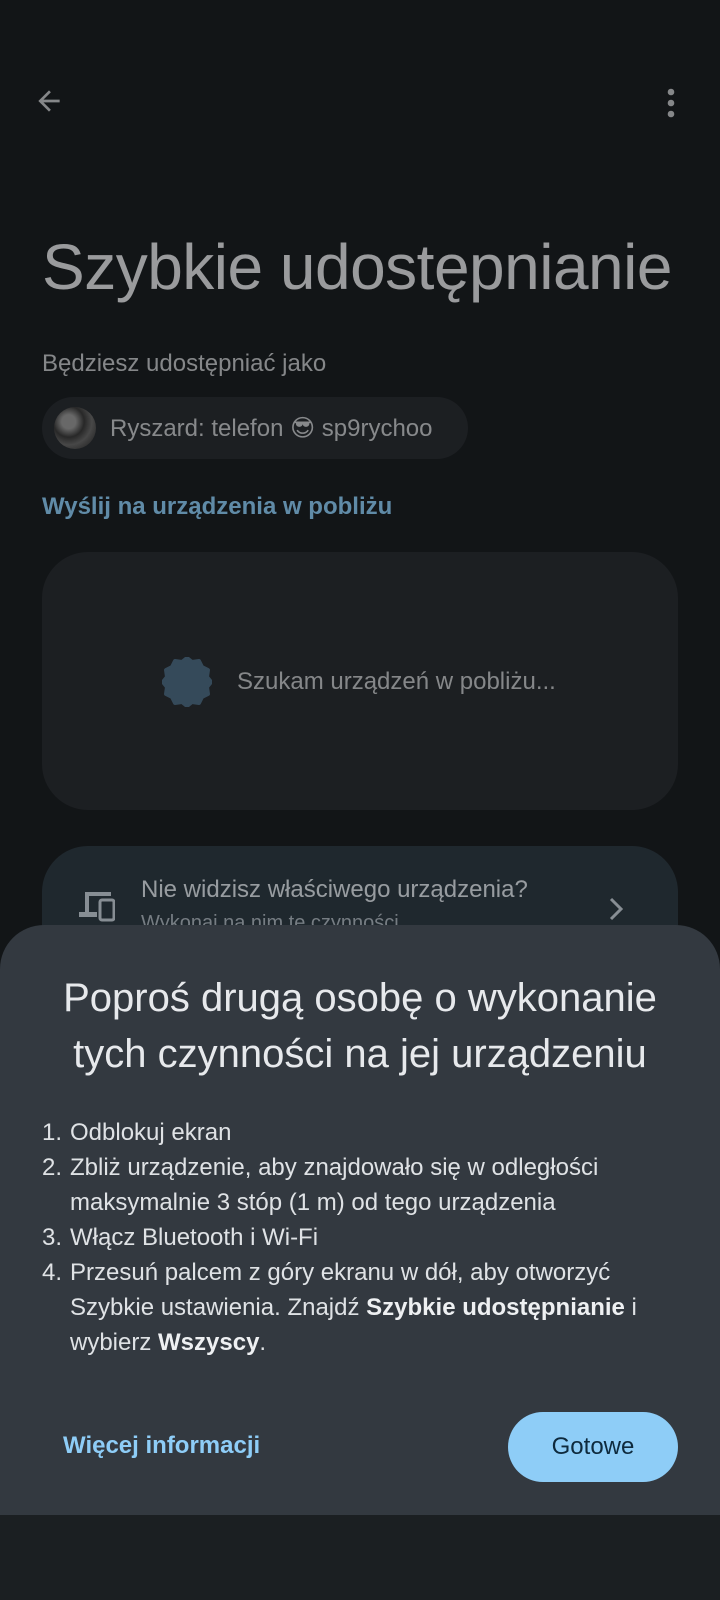 The width and height of the screenshot is (720, 1600). I want to click on quick-share-setting-name: Szybkie udostępnianie, so click(495, 1307).